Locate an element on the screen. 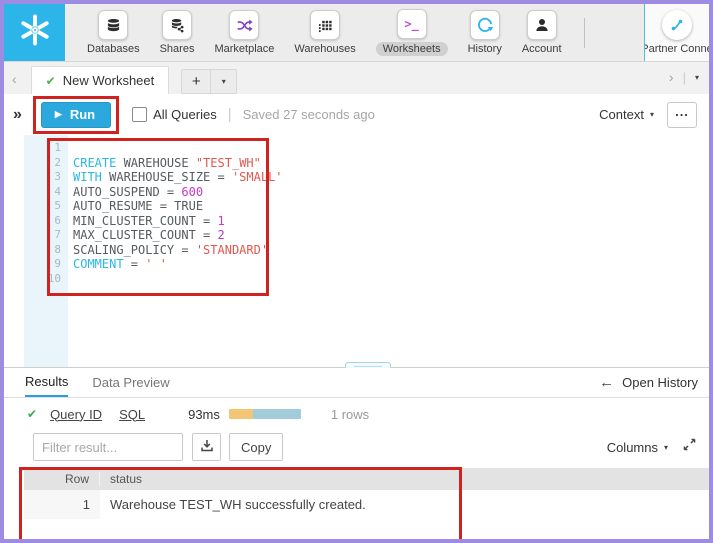 The width and height of the screenshot is (713, 543). nav-item-partner-connect: Partner Conne is located at coordinates (676, 32).